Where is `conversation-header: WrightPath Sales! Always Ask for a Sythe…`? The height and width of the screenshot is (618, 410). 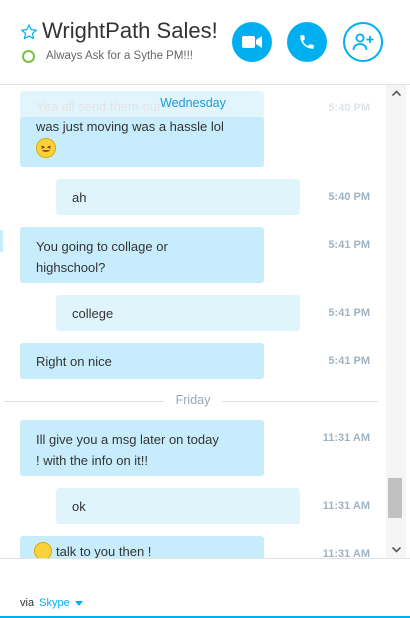 conversation-header: WrightPath Sales! Always Ask for a Sythe… is located at coordinates (205, 42).